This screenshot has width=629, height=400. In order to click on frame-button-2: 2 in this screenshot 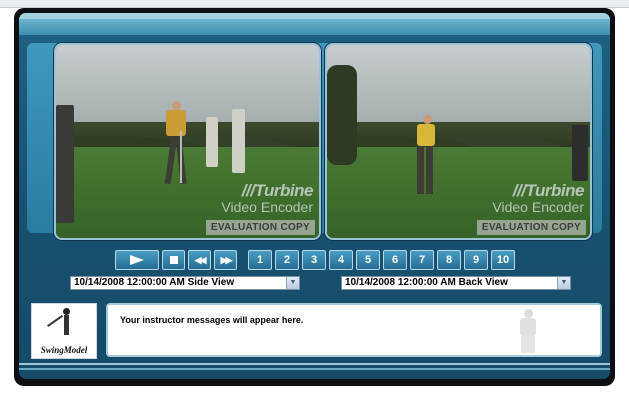, I will do `click(287, 260)`.